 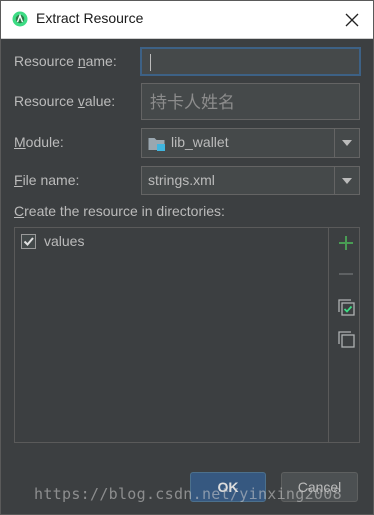 I want to click on module-dropdown-button, so click(x=346, y=143).